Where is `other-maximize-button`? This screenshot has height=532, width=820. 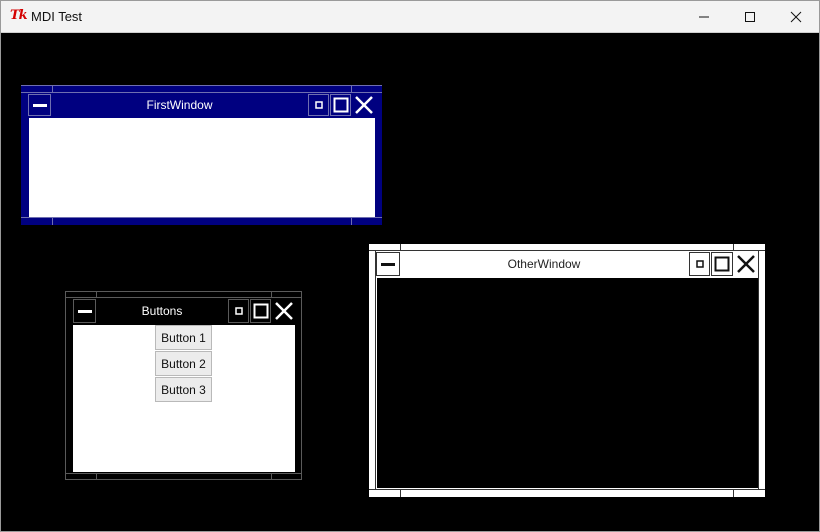
other-maximize-button is located at coordinates (722, 264).